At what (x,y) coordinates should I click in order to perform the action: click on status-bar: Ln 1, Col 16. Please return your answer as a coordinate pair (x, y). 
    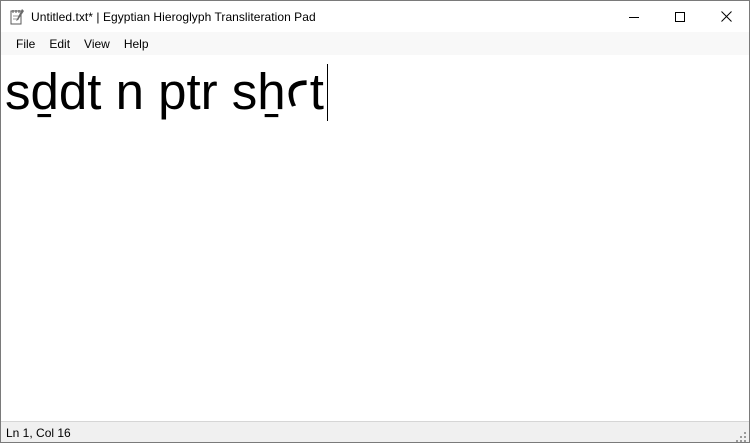
    Looking at the image, I should click on (375, 431).